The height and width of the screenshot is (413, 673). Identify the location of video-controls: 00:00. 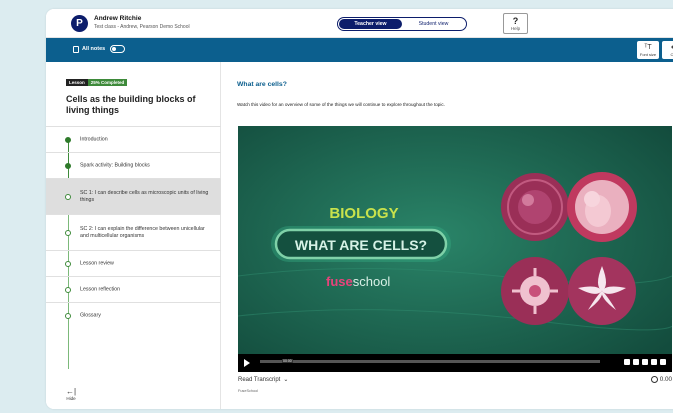
(455, 363).